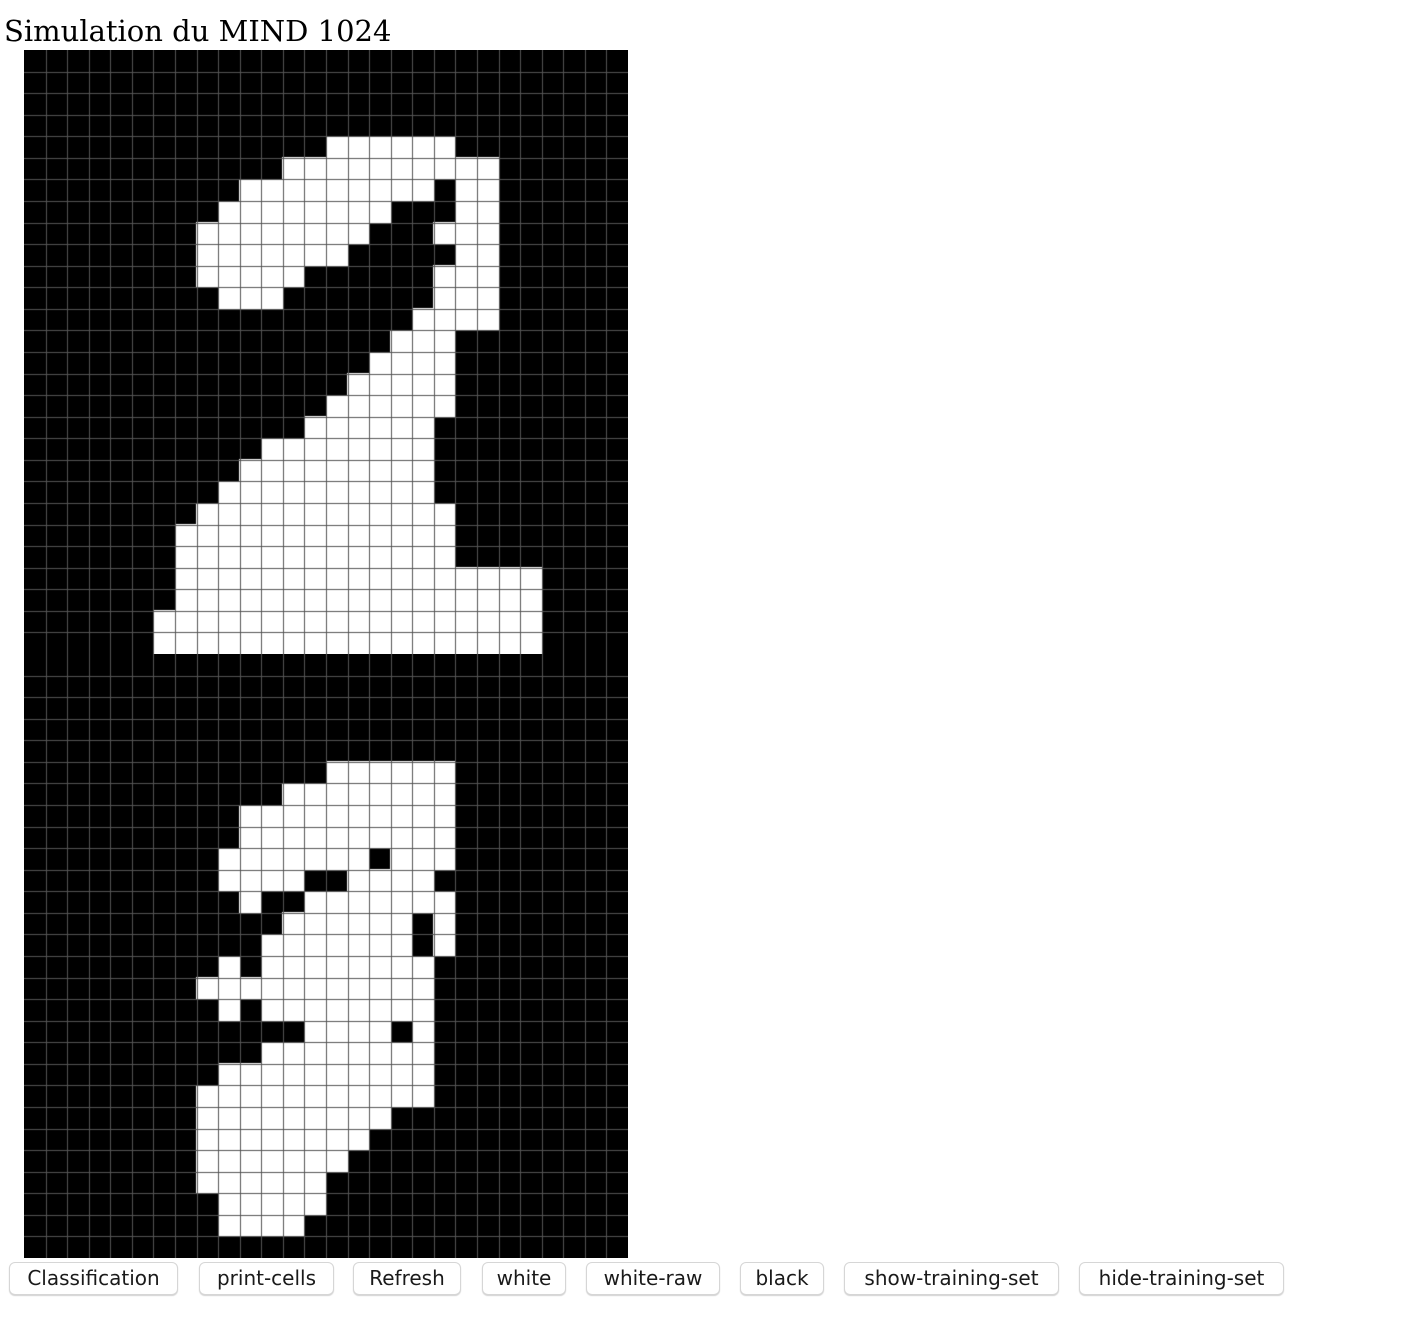 This screenshot has height=1320, width=1418. What do you see at coordinates (782, 1278) in the screenshot?
I see `black-button: black` at bounding box center [782, 1278].